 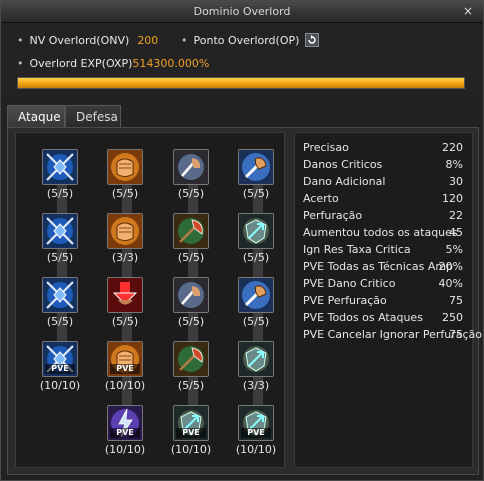 I want to click on stat-row: Dano Adicional 30, so click(x=383, y=183).